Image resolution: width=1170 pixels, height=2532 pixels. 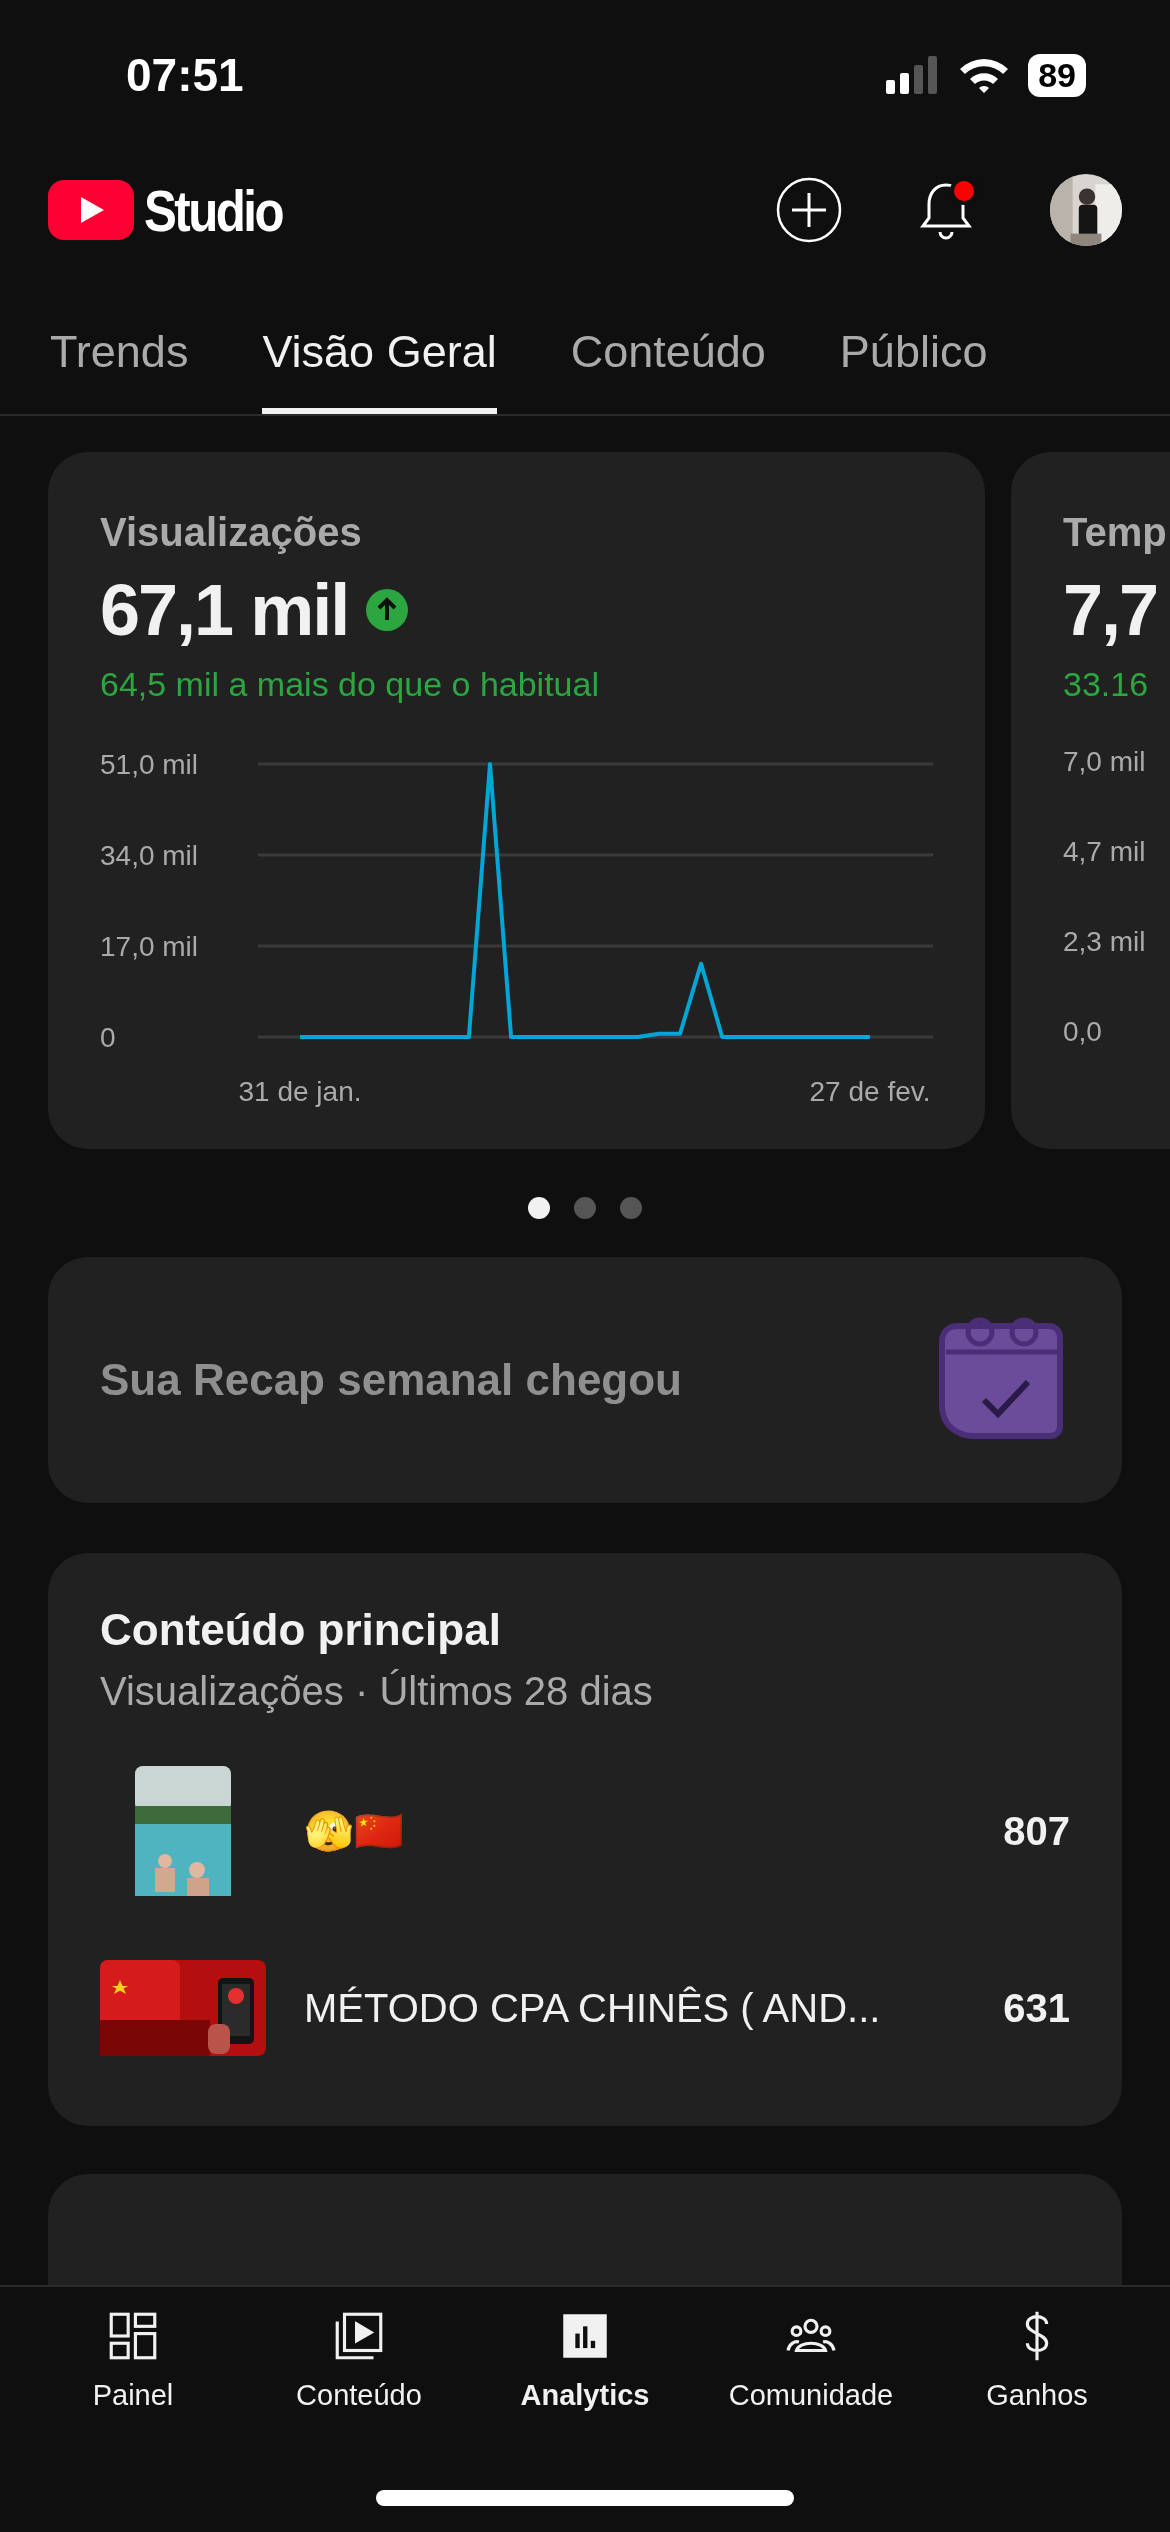 I want to click on axis-label: 4,7 mil, so click(x=1105, y=852).